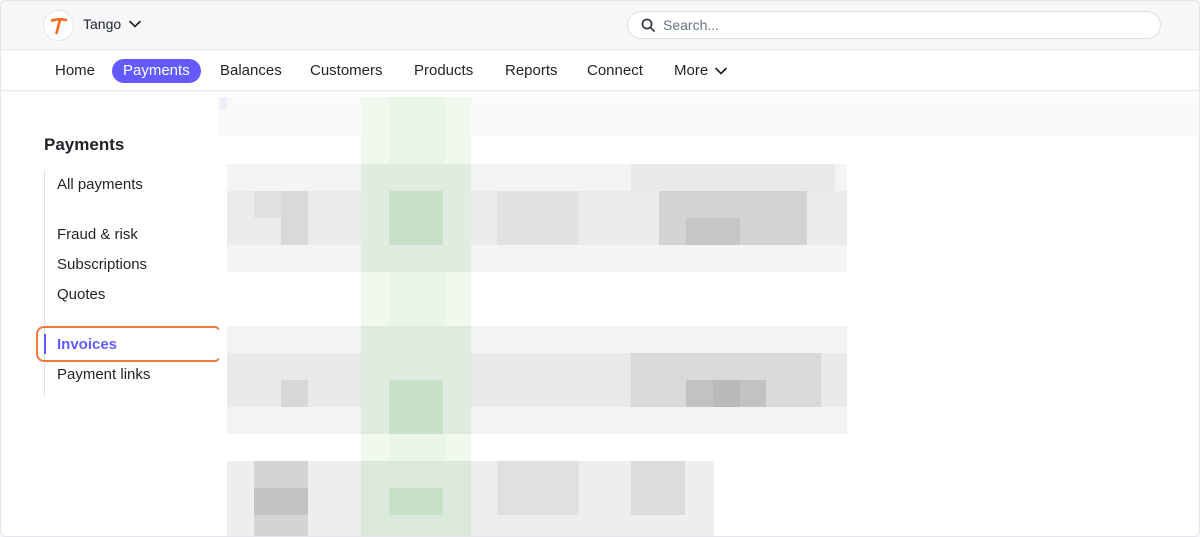 The image size is (1200, 537). Describe the element at coordinates (103, 374) in the screenshot. I see `sidebar-item-payment-links: Payment links` at that location.